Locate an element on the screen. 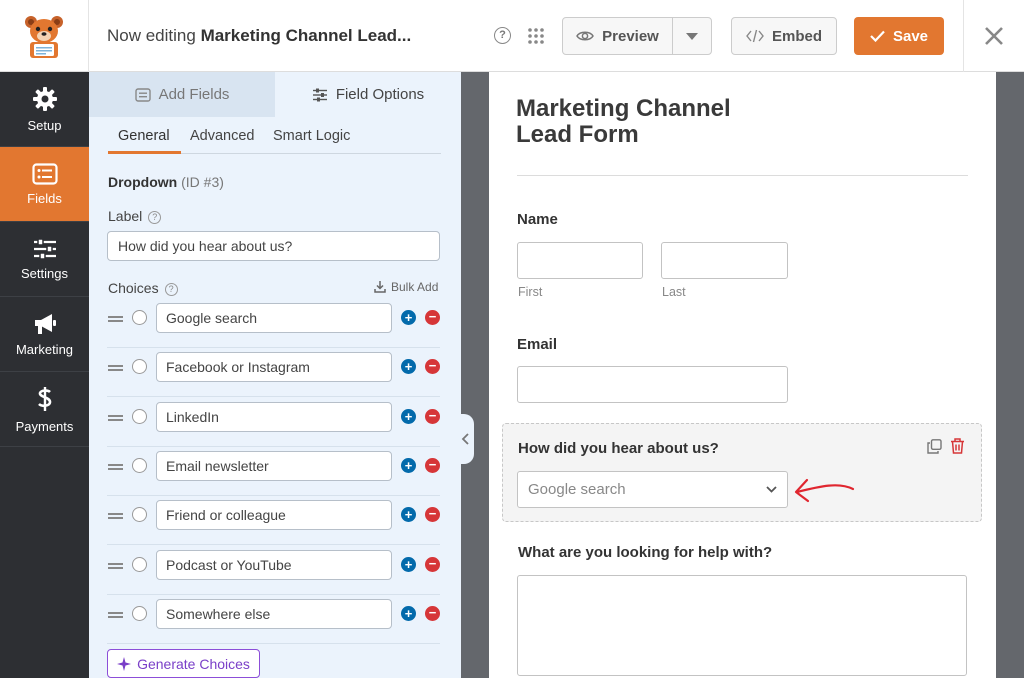  form-title: Marketing Channel Lead Form is located at coordinates (623, 121).